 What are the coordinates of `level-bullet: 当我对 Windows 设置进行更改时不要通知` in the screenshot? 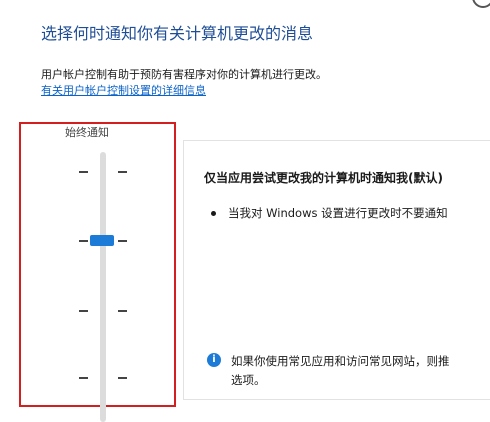 It's located at (329, 213).